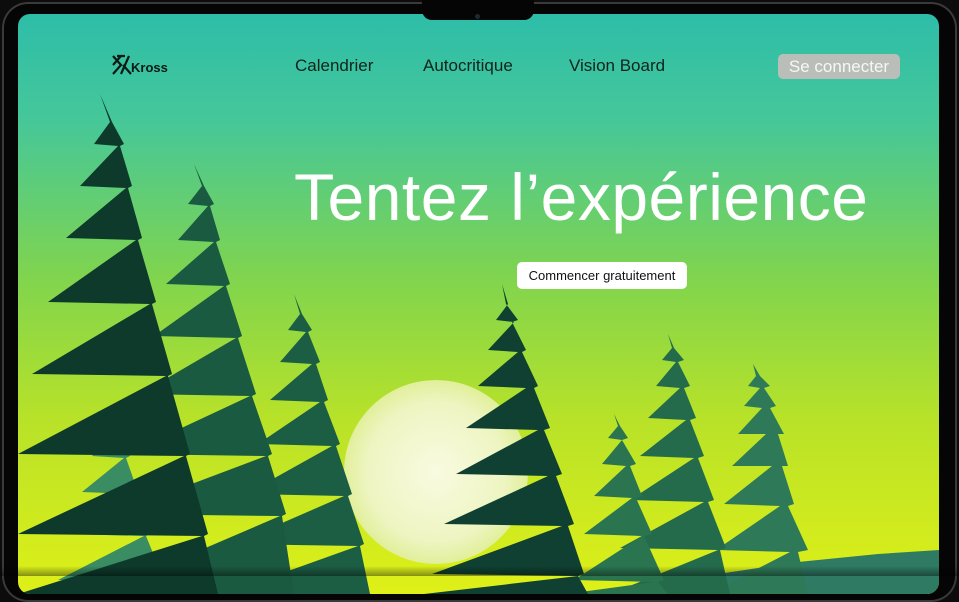  What do you see at coordinates (758, 479) in the screenshot?
I see `tree-right-small` at bounding box center [758, 479].